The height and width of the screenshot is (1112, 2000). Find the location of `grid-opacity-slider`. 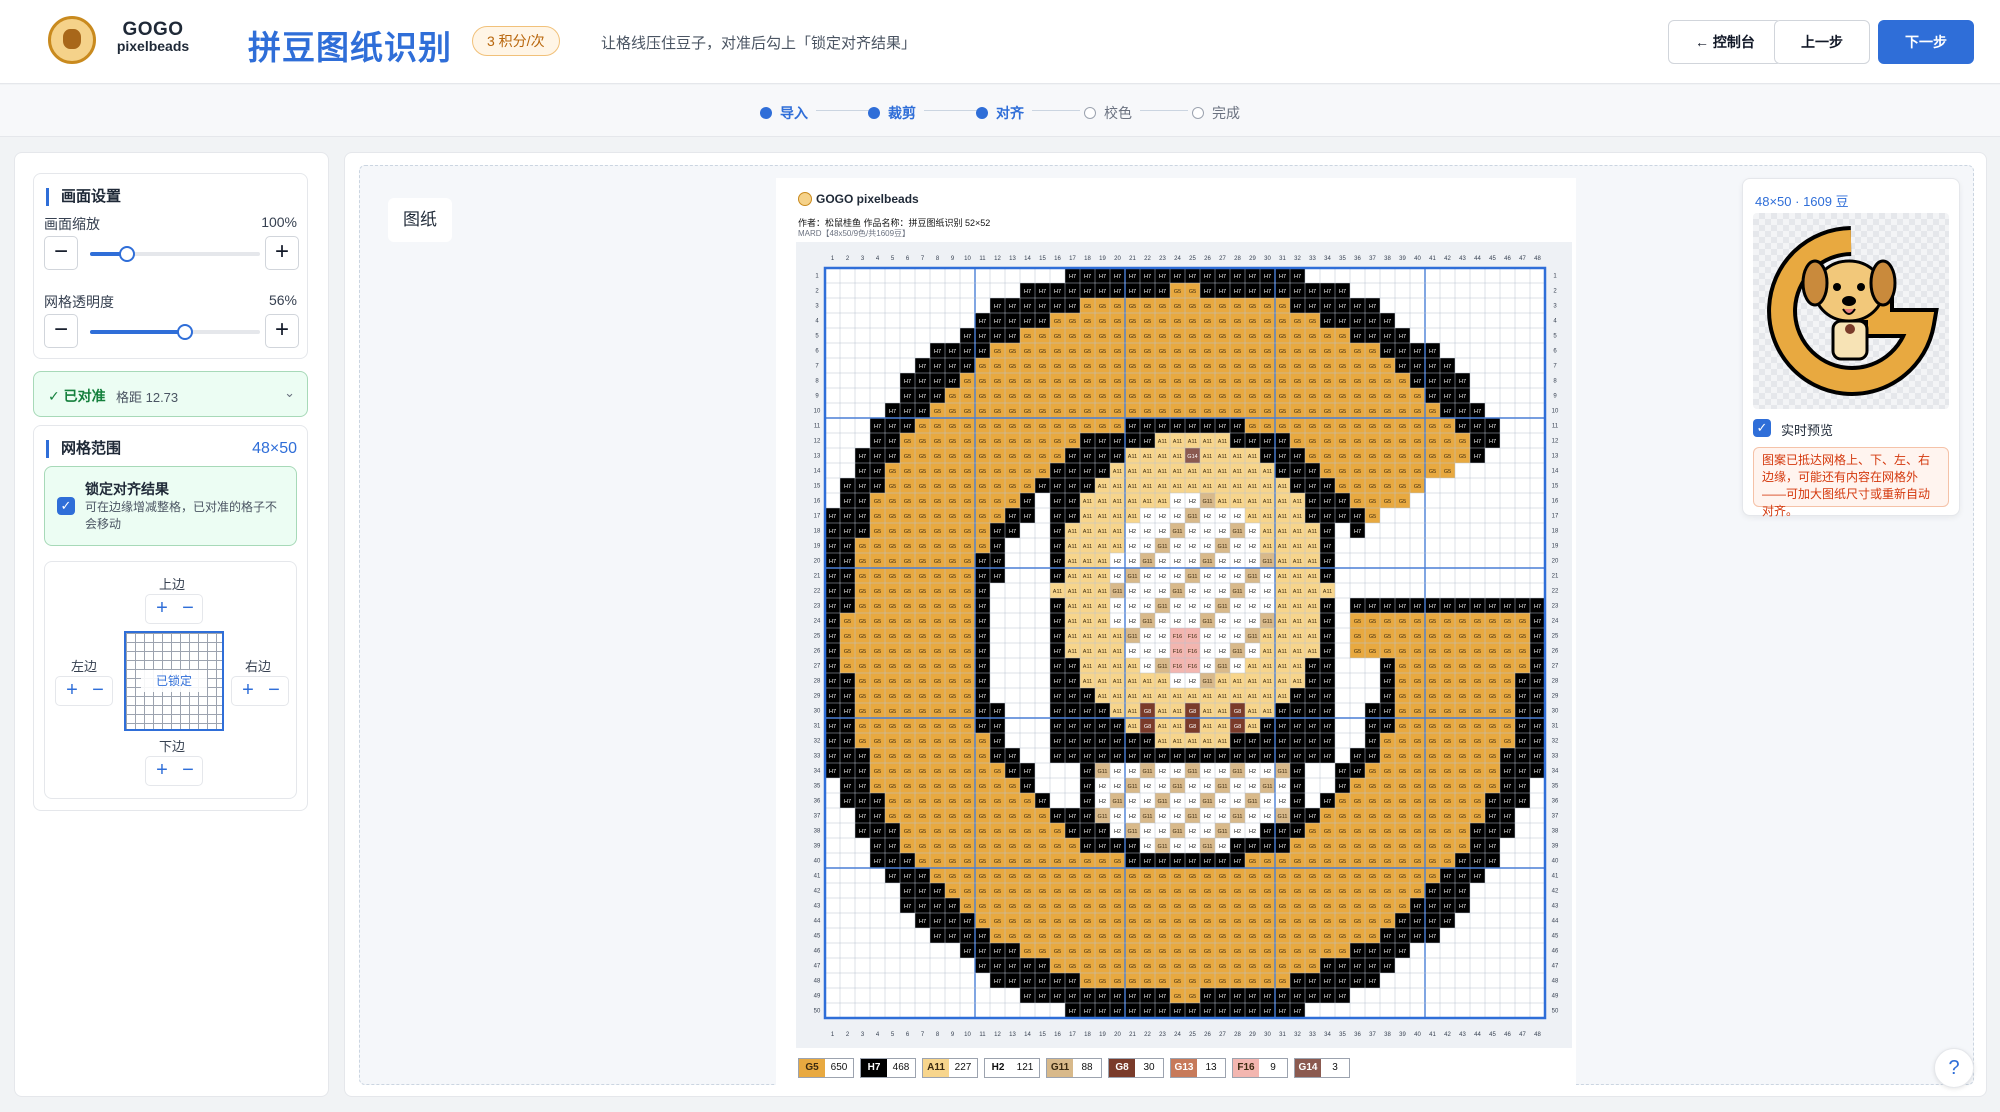

grid-opacity-slider is located at coordinates (175, 332).